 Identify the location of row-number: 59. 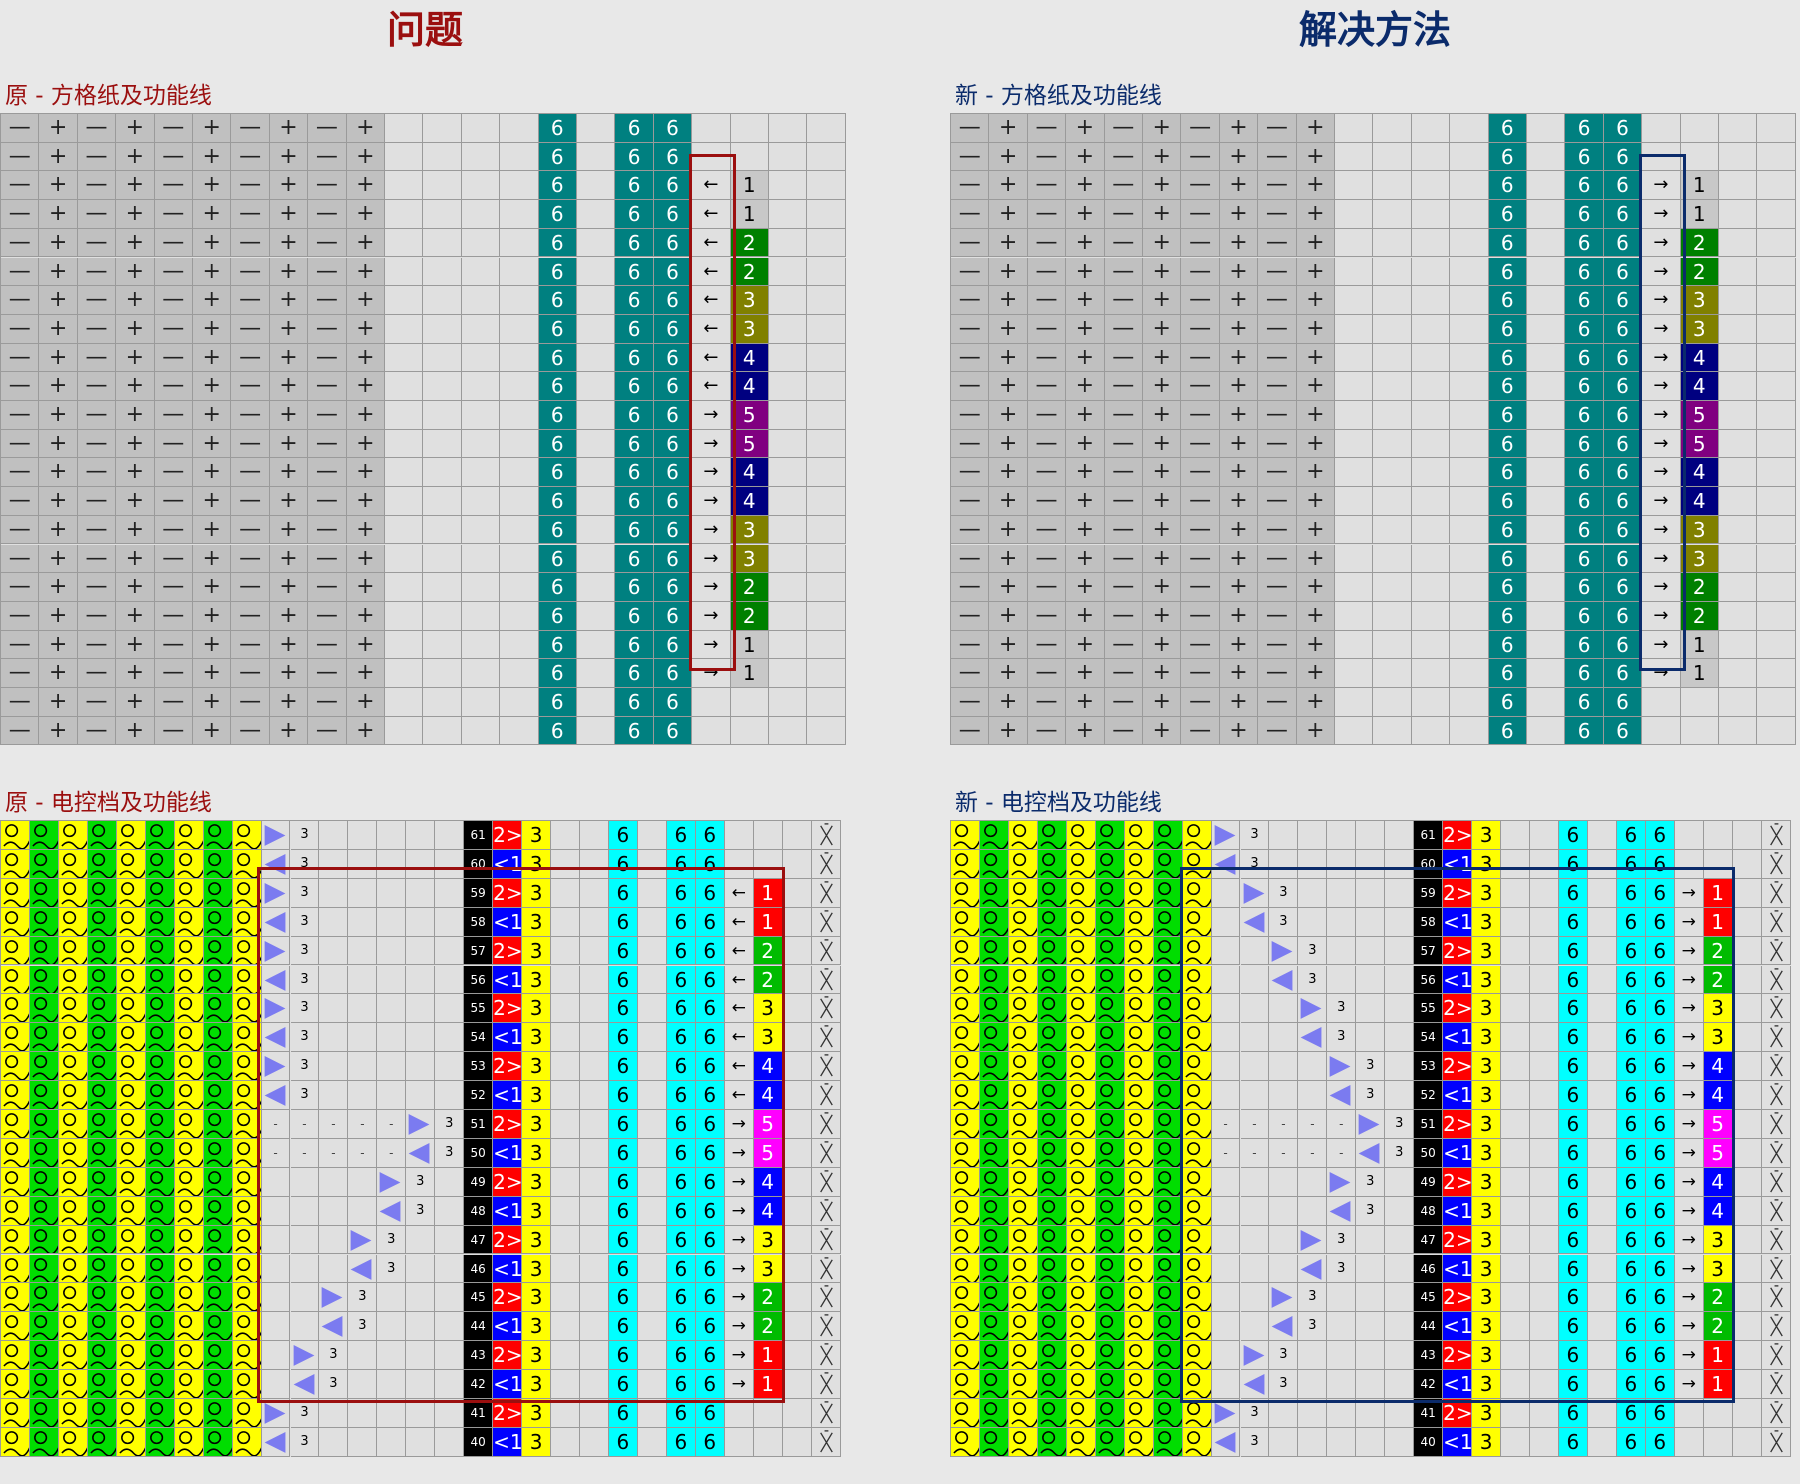
(479, 893).